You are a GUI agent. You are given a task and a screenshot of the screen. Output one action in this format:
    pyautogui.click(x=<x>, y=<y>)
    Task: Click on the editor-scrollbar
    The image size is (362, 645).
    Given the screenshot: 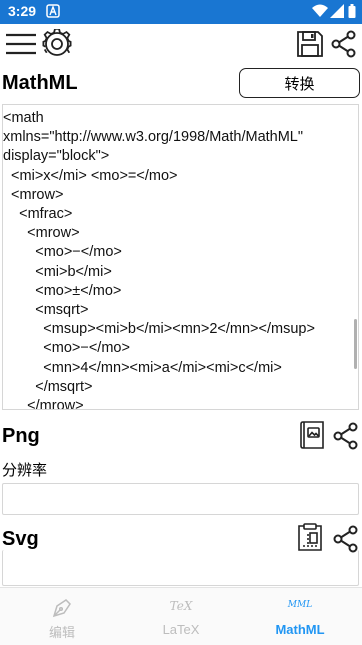 What is the action you would take?
    pyautogui.click(x=355, y=344)
    